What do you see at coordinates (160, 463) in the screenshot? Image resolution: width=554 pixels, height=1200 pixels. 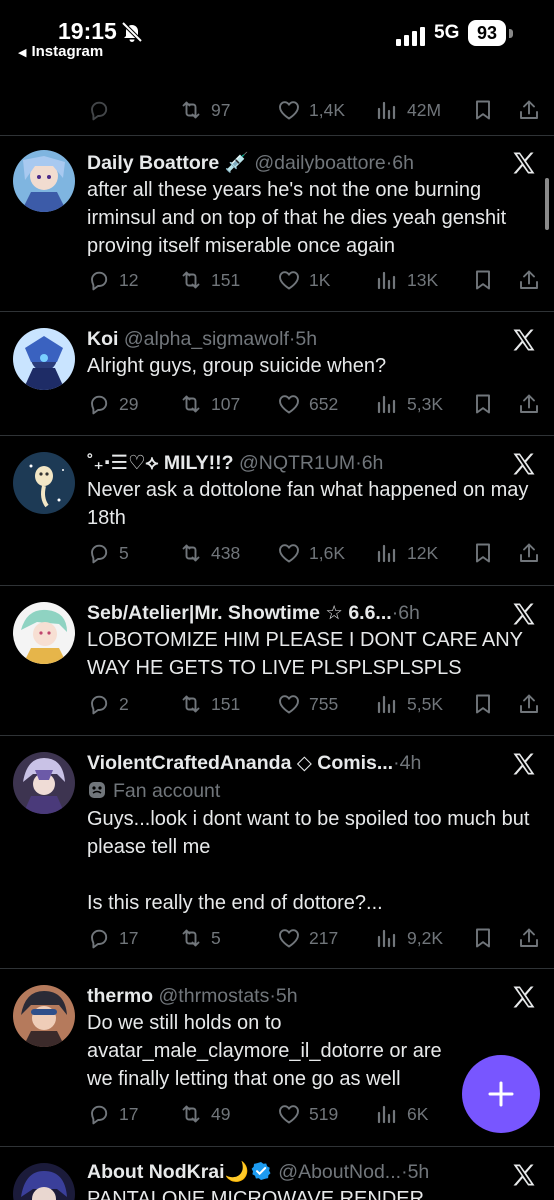 I see `author-name: ˚₊‧☰♡⟡ MILY!!?` at bounding box center [160, 463].